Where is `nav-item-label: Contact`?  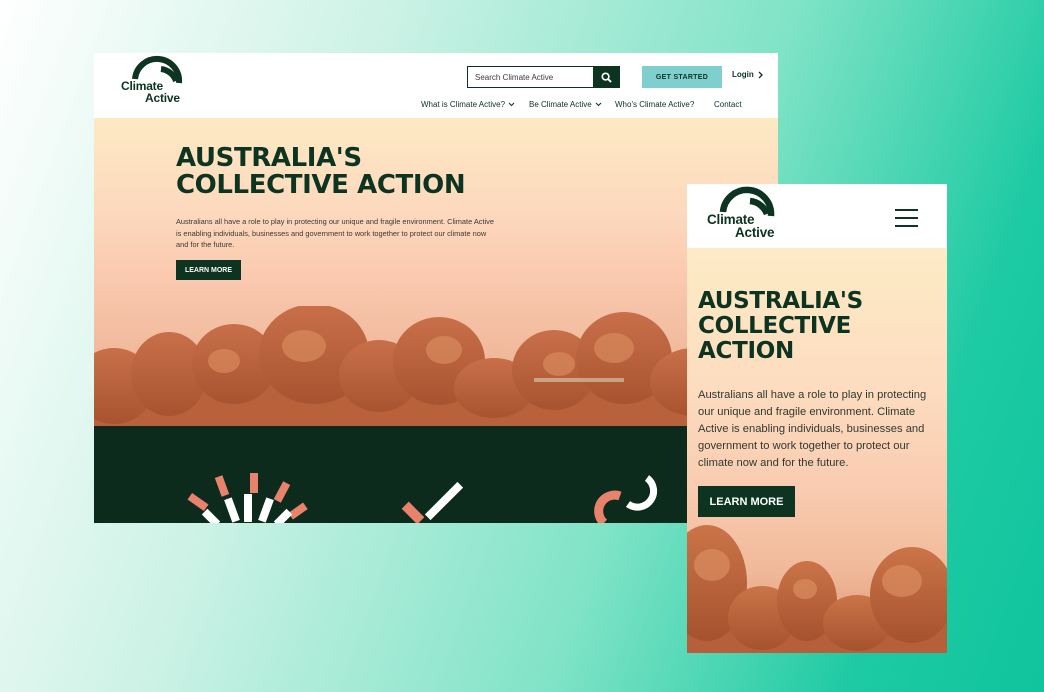 nav-item-label: Contact is located at coordinates (728, 104).